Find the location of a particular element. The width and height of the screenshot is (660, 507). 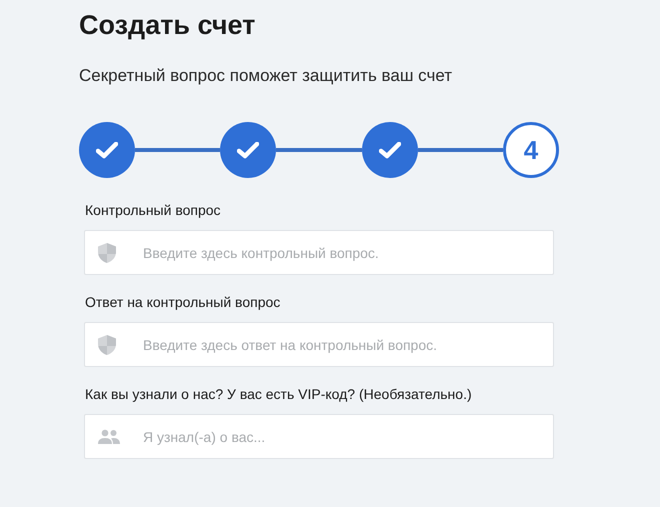

input-field: Введите здесь контрольный вопрос. is located at coordinates (319, 252).